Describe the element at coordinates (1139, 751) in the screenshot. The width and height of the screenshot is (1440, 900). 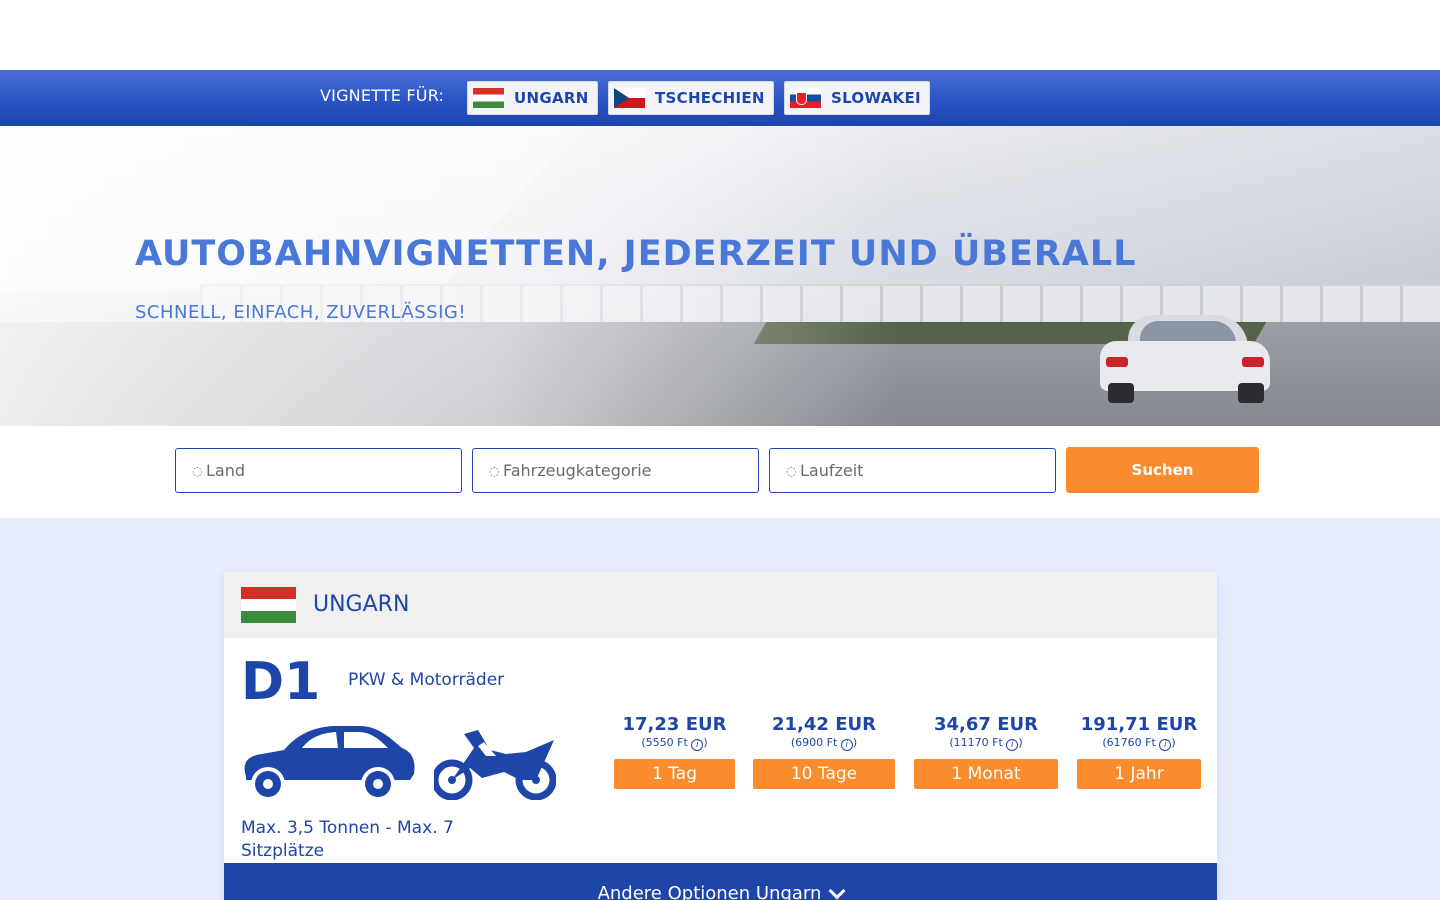
I see `price-option-1-year: 191,71 EUR (61760 Ft i) 1 Jahr` at that location.